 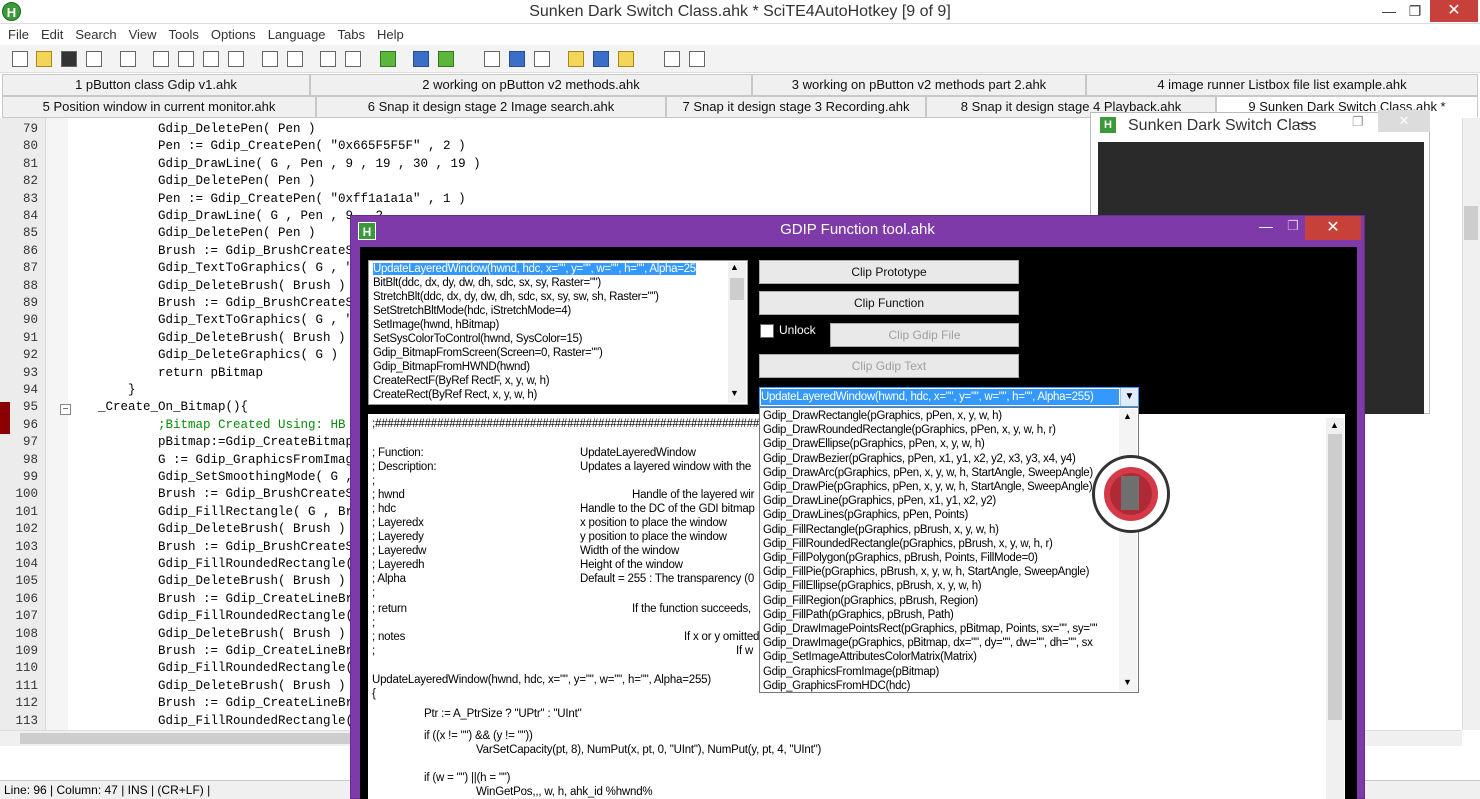 I want to click on dropdown-scrollbar: ▲ ▼, so click(x=1128, y=550).